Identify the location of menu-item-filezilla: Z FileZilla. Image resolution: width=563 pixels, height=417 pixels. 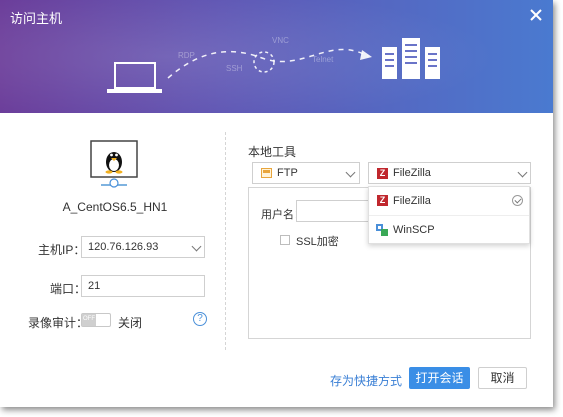
(449, 201).